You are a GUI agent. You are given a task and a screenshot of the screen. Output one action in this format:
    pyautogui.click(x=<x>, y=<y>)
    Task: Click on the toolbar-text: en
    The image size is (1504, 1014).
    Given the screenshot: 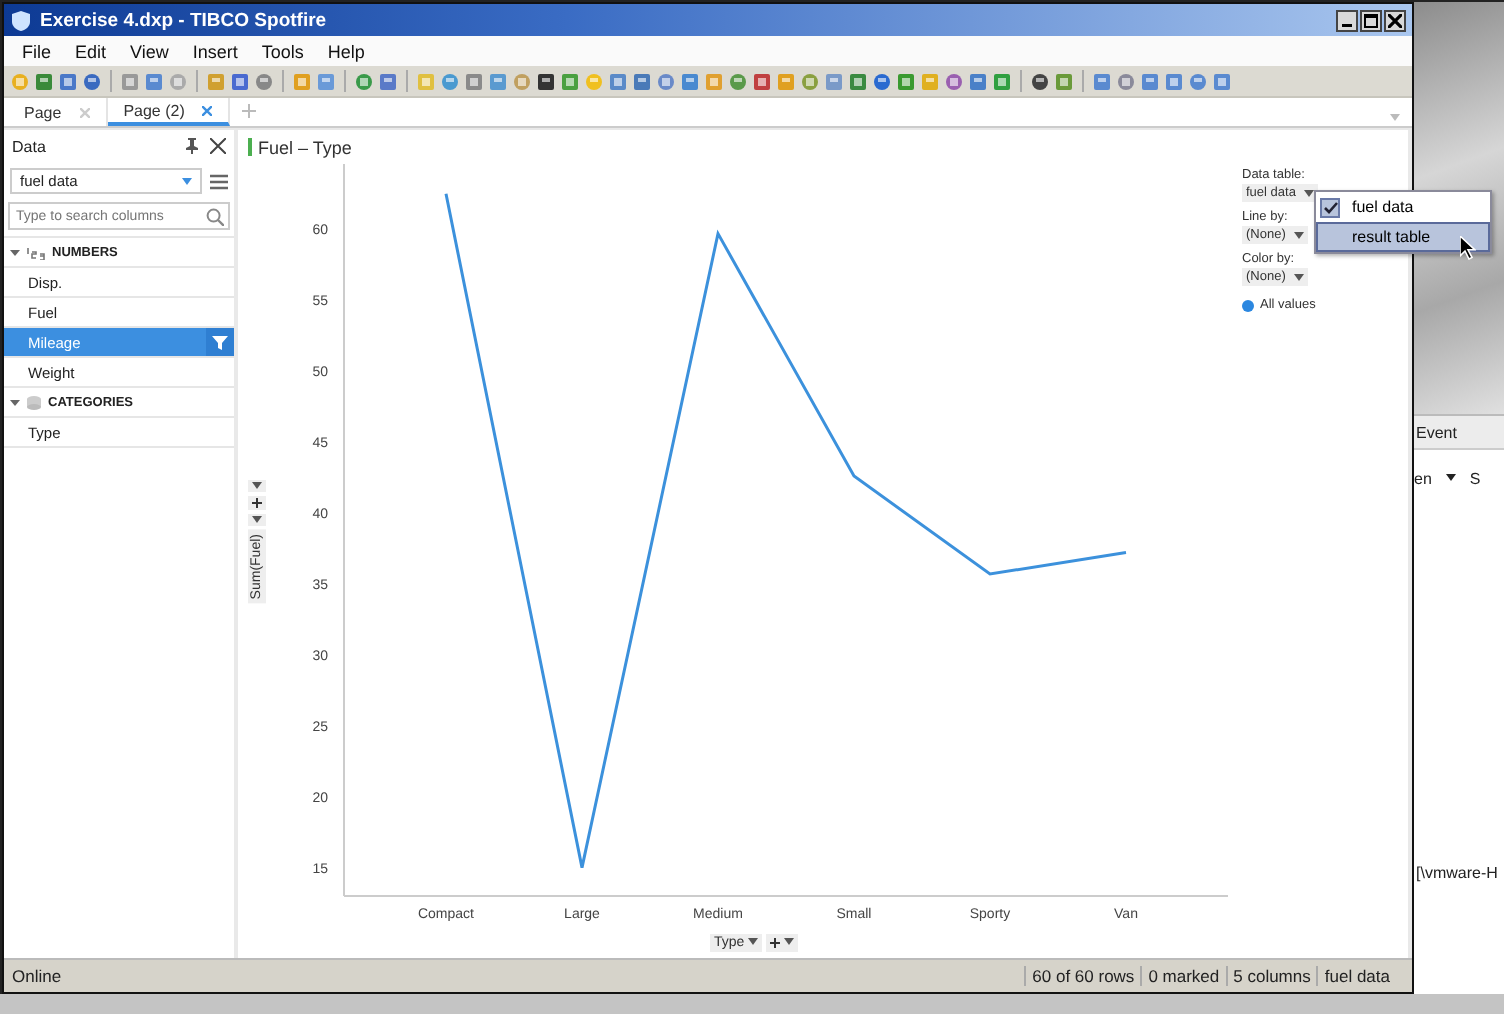 What is the action you would take?
    pyautogui.click(x=1423, y=478)
    